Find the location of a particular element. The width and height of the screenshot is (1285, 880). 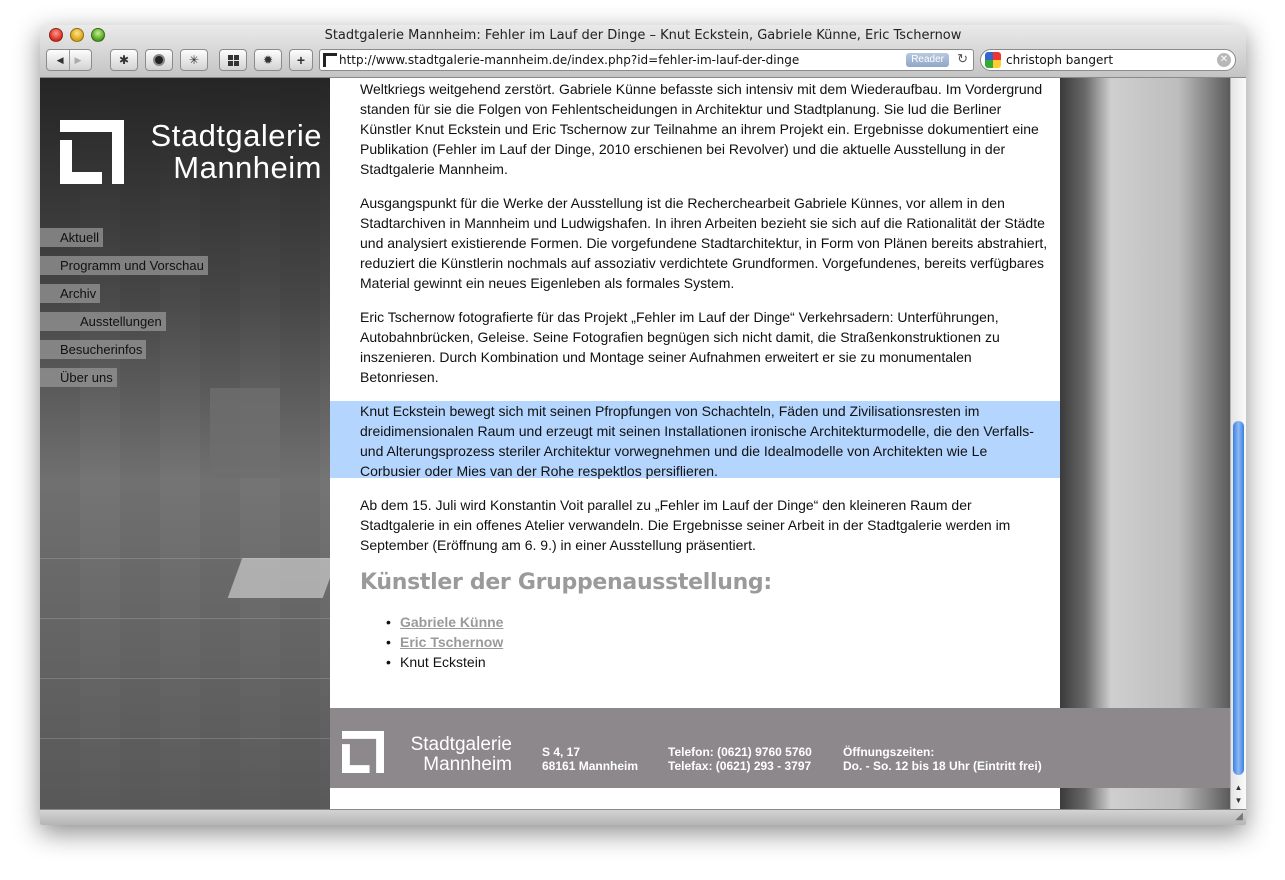

footer-logo-text: Stadtgalerie Mannheim is located at coordinates (461, 754).